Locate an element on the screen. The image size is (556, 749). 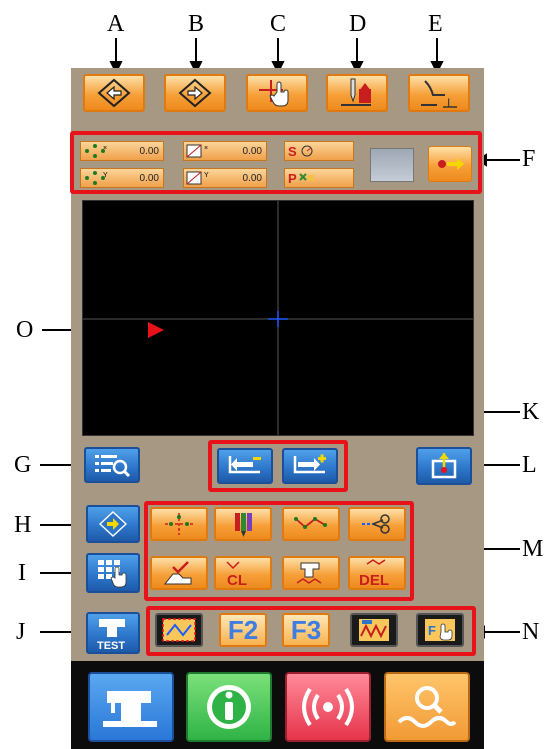
stitch-edit-button is located at coordinates (311, 573).